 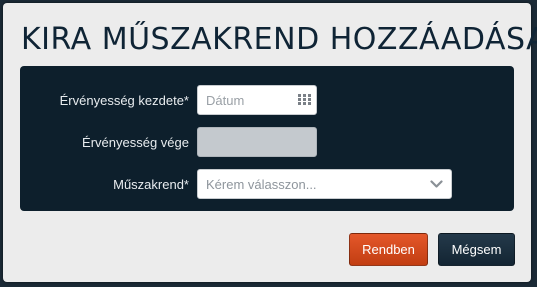 I want to click on calendar-icon, so click(x=304, y=99).